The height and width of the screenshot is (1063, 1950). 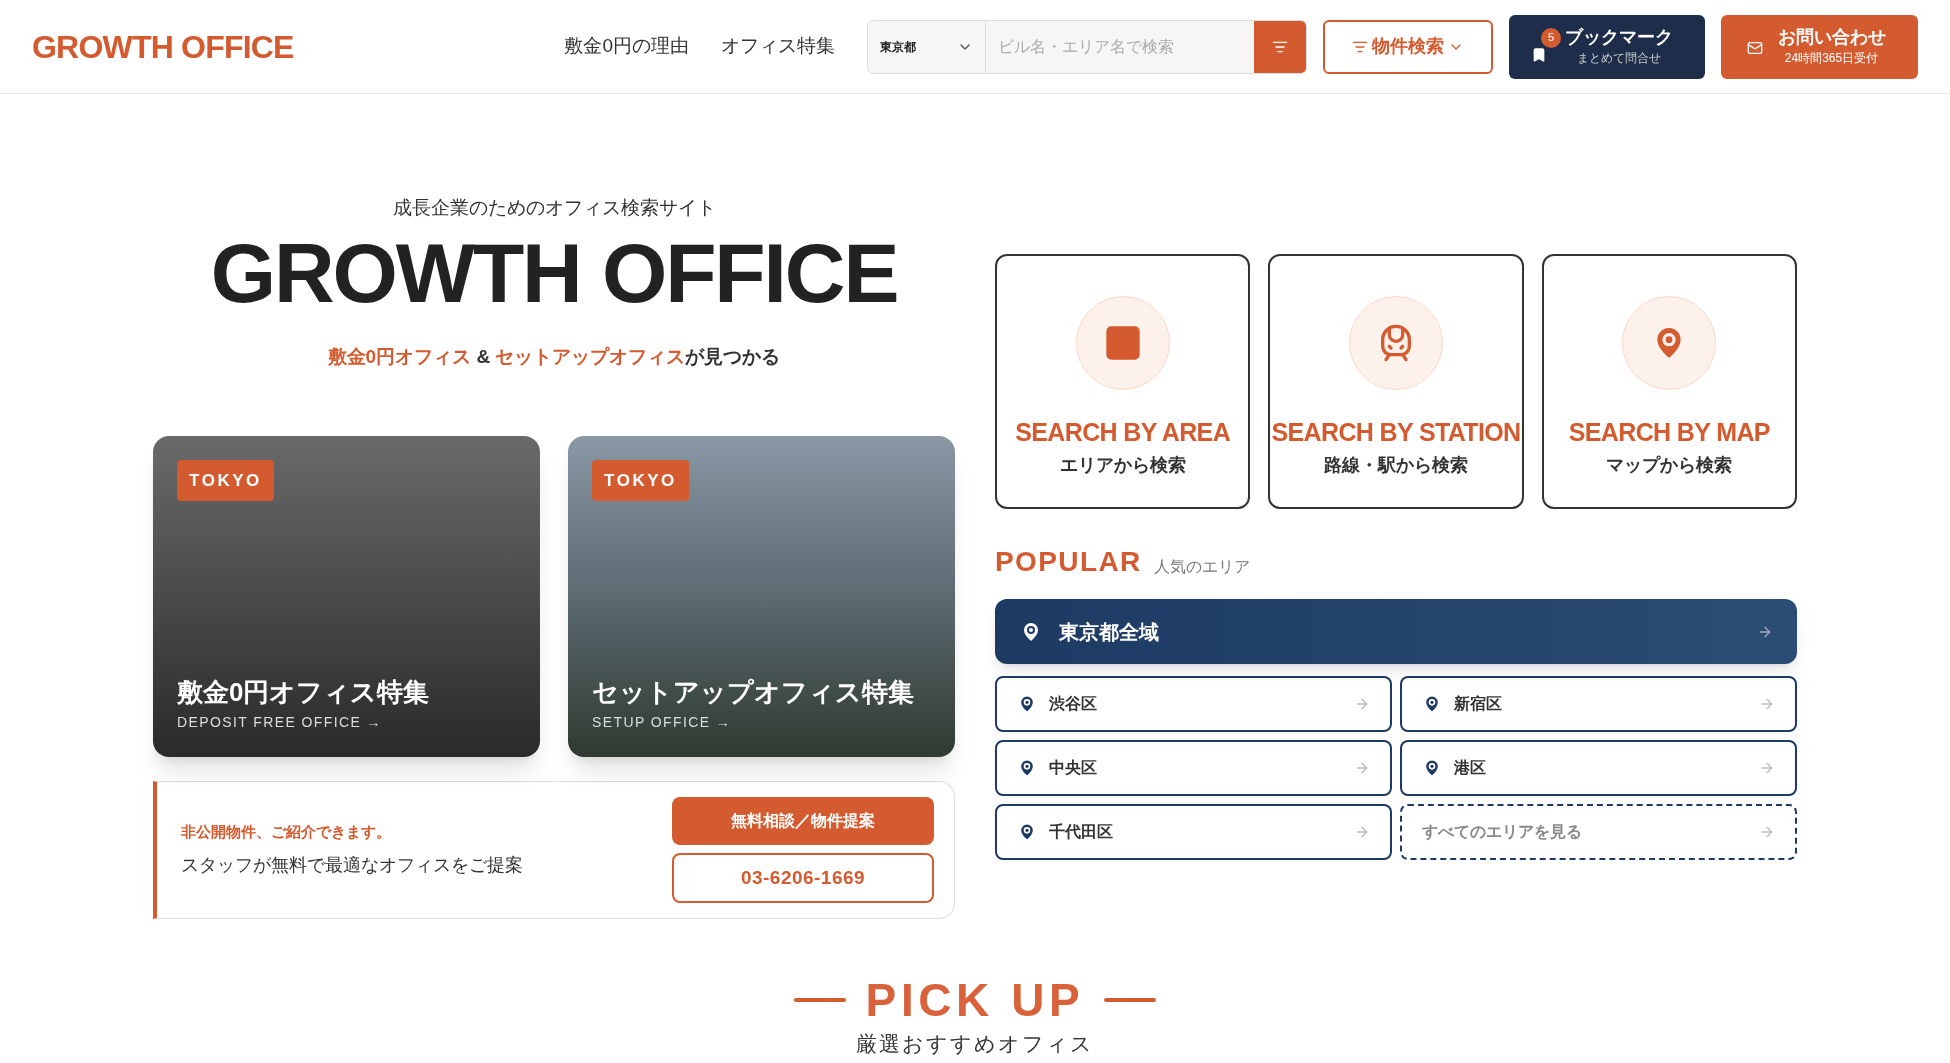 I want to click on bookmark-button: 5 ブックマーク まとめて問合せ, so click(x=1607, y=46).